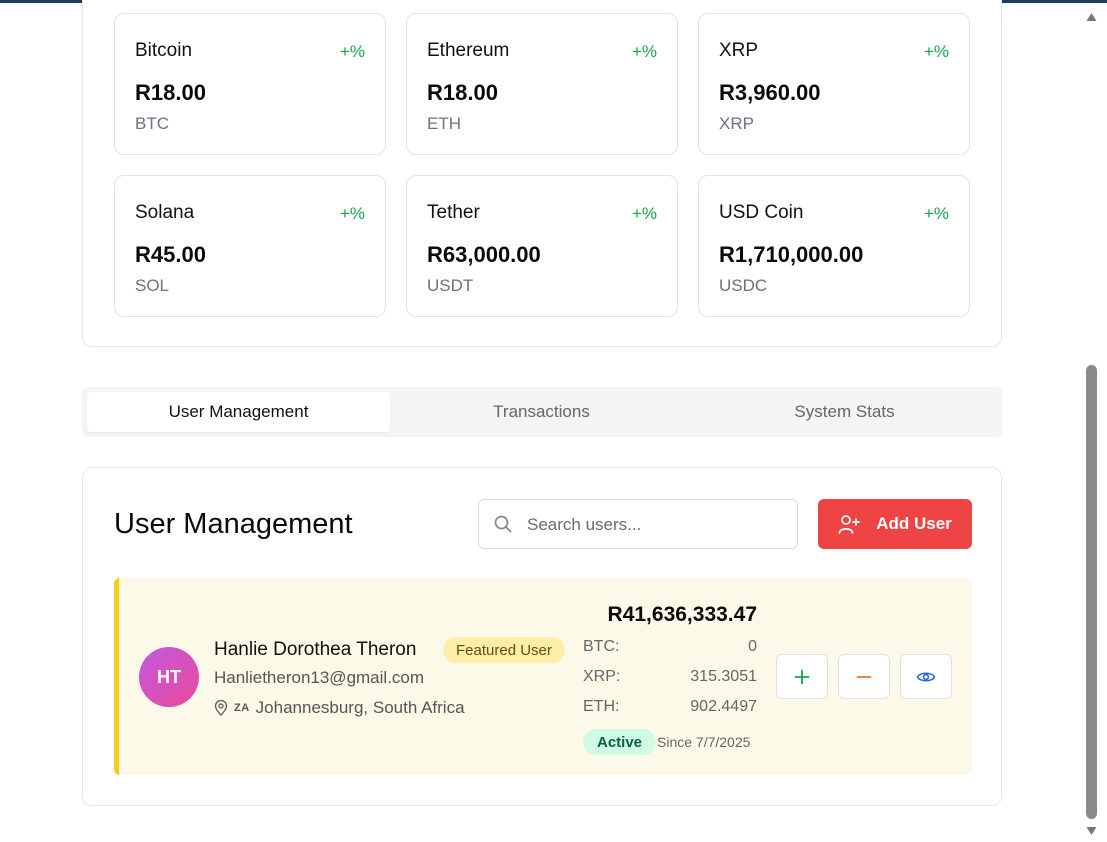  What do you see at coordinates (468, 50) in the screenshot?
I see `crypto-name: Ethereum` at bounding box center [468, 50].